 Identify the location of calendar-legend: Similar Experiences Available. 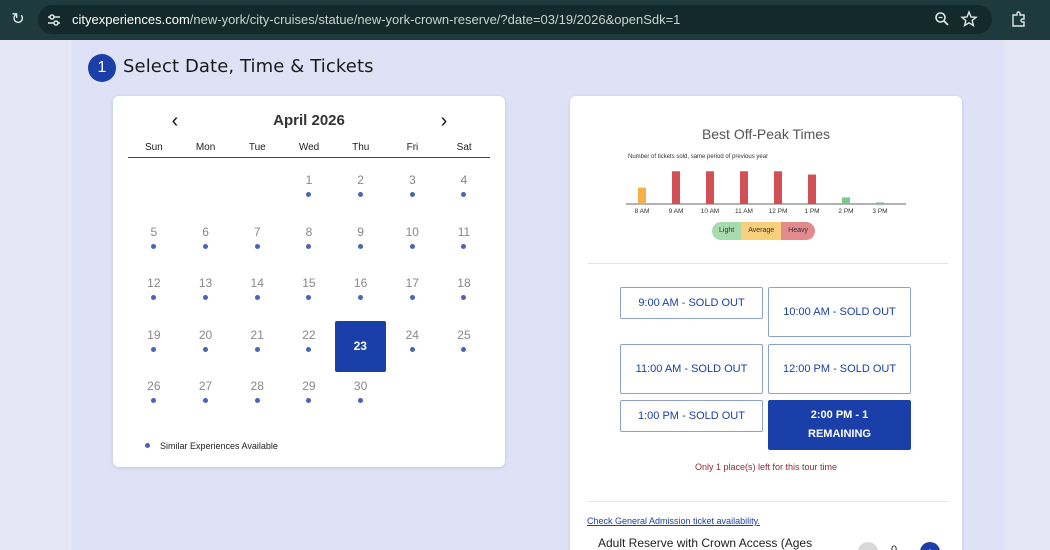
(219, 446).